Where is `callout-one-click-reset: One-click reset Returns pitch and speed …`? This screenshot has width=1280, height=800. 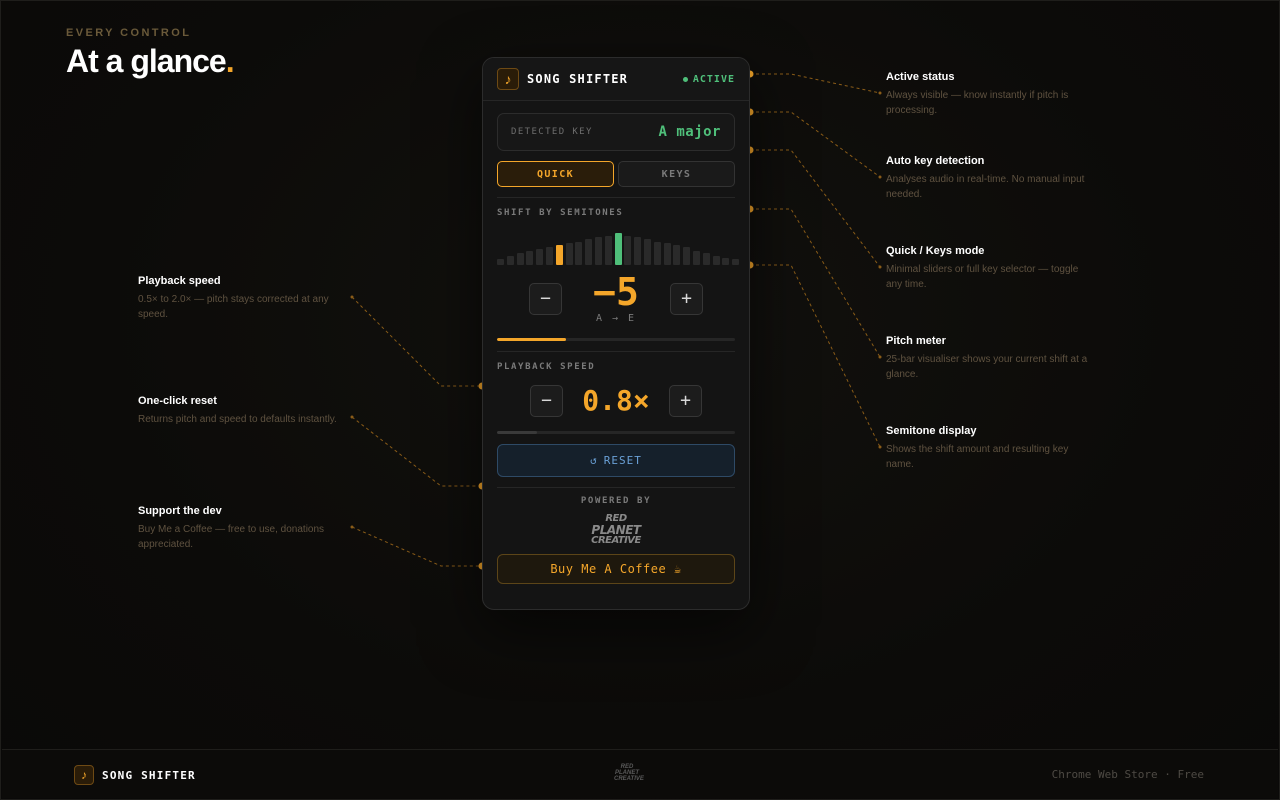 callout-one-click-reset: One-click reset Returns pitch and speed … is located at coordinates (240, 411).